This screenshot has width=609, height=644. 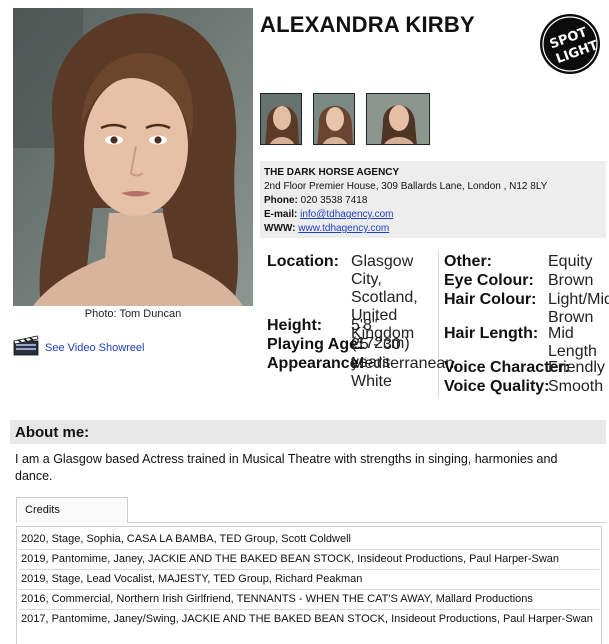 What do you see at coordinates (315, 363) in the screenshot?
I see `appearance-label: Appearance:` at bounding box center [315, 363].